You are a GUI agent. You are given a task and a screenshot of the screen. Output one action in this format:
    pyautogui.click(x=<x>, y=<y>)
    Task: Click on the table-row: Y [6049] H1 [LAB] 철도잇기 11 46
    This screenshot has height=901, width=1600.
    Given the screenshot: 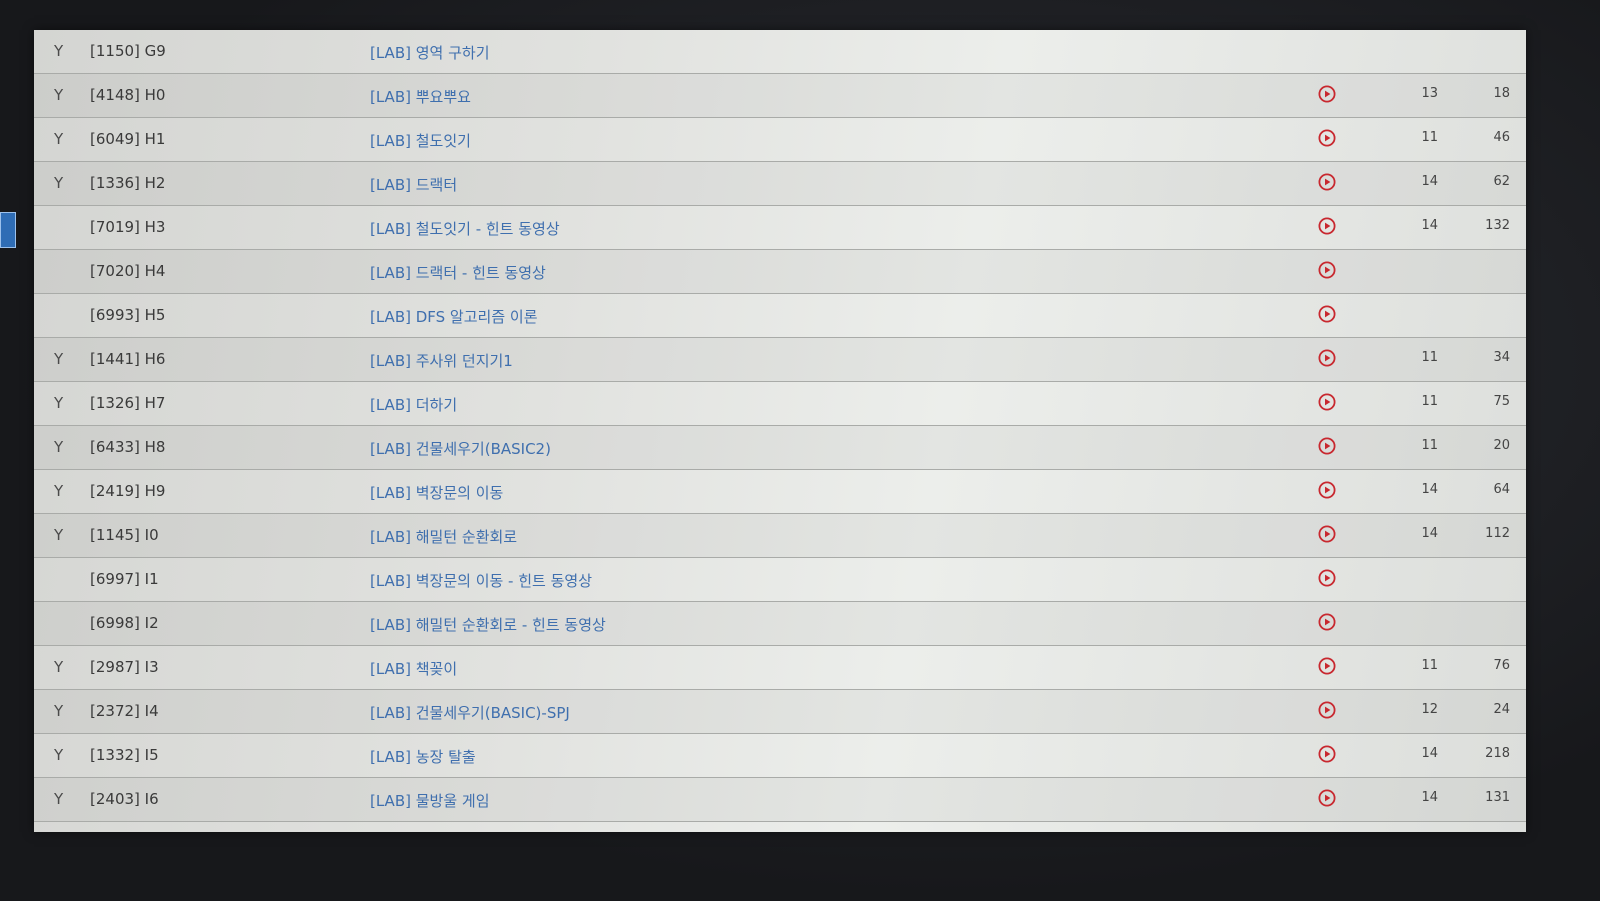 What is the action you would take?
    pyautogui.click(x=780, y=140)
    